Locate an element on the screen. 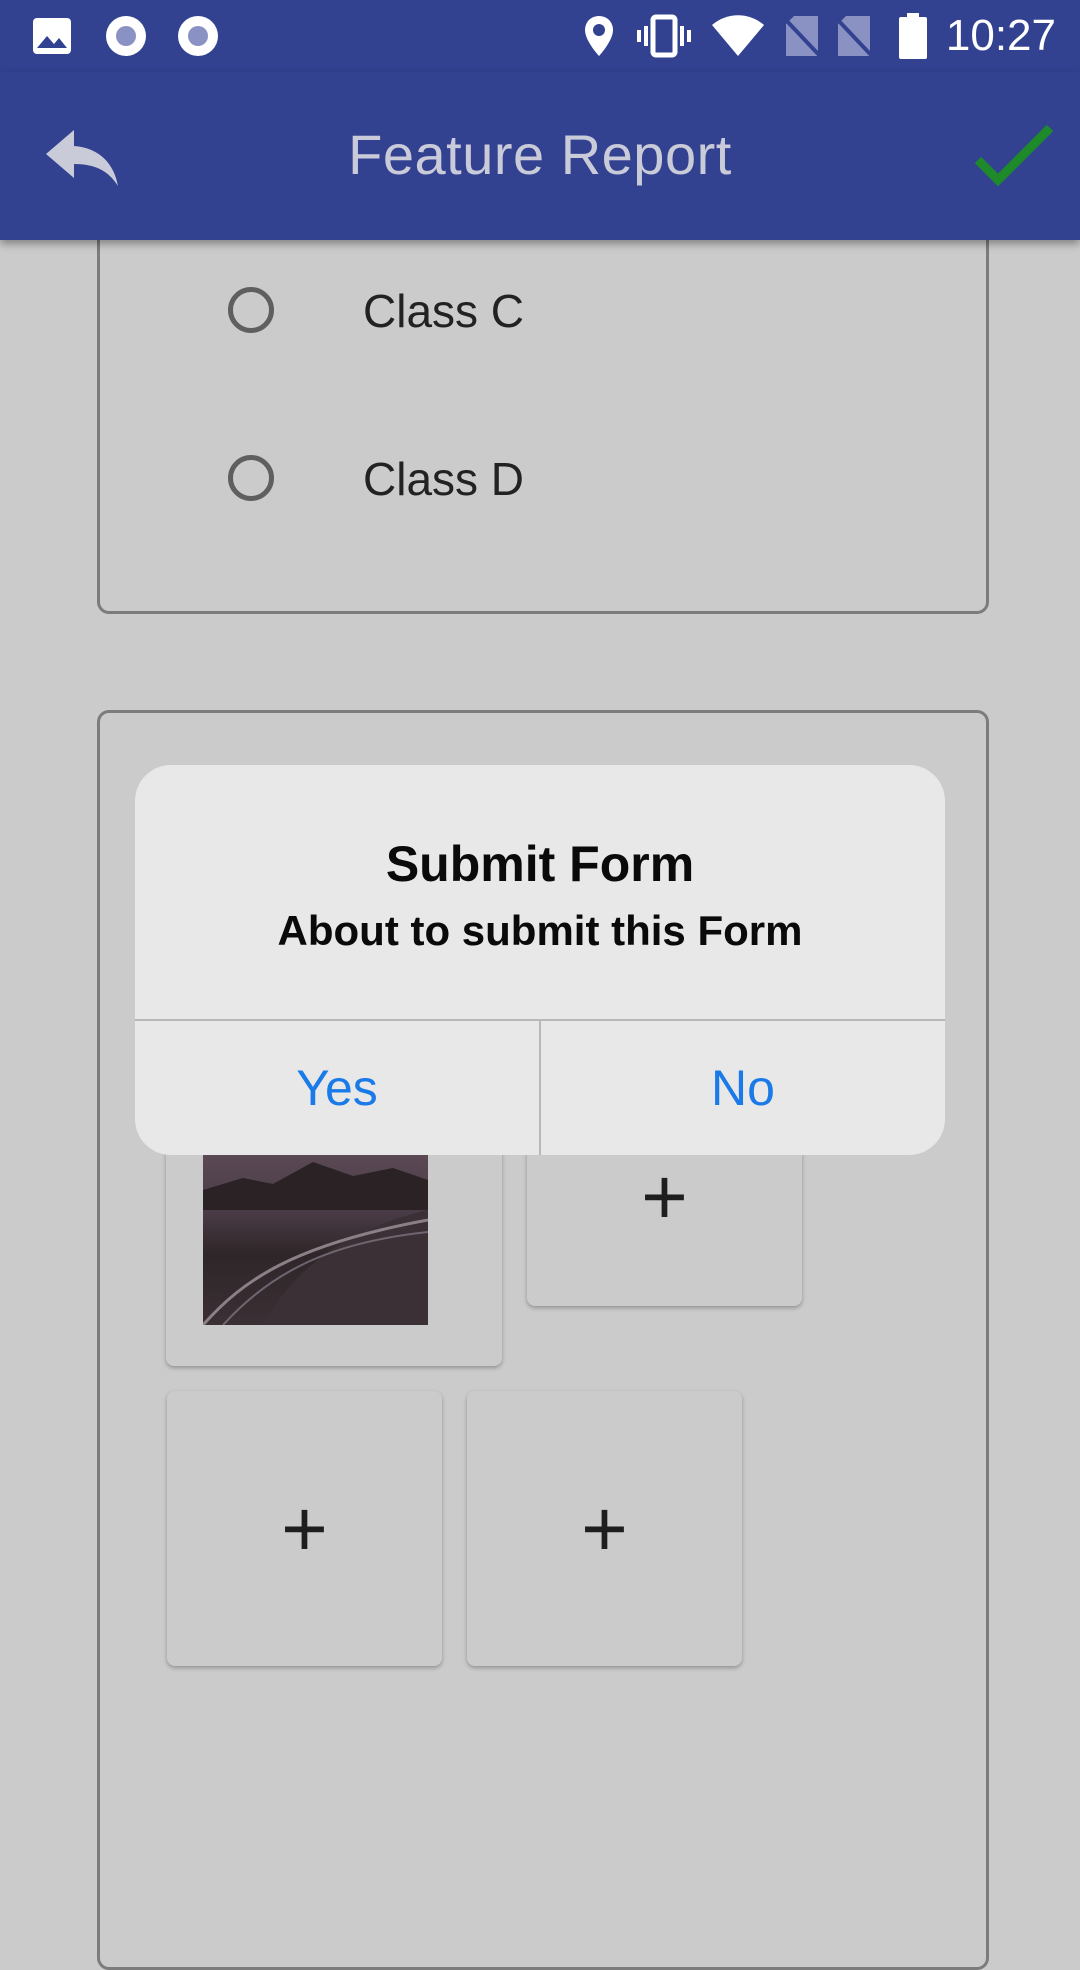 The width and height of the screenshot is (1080, 1970). dialog-message: About to submit this Form is located at coordinates (540, 930).